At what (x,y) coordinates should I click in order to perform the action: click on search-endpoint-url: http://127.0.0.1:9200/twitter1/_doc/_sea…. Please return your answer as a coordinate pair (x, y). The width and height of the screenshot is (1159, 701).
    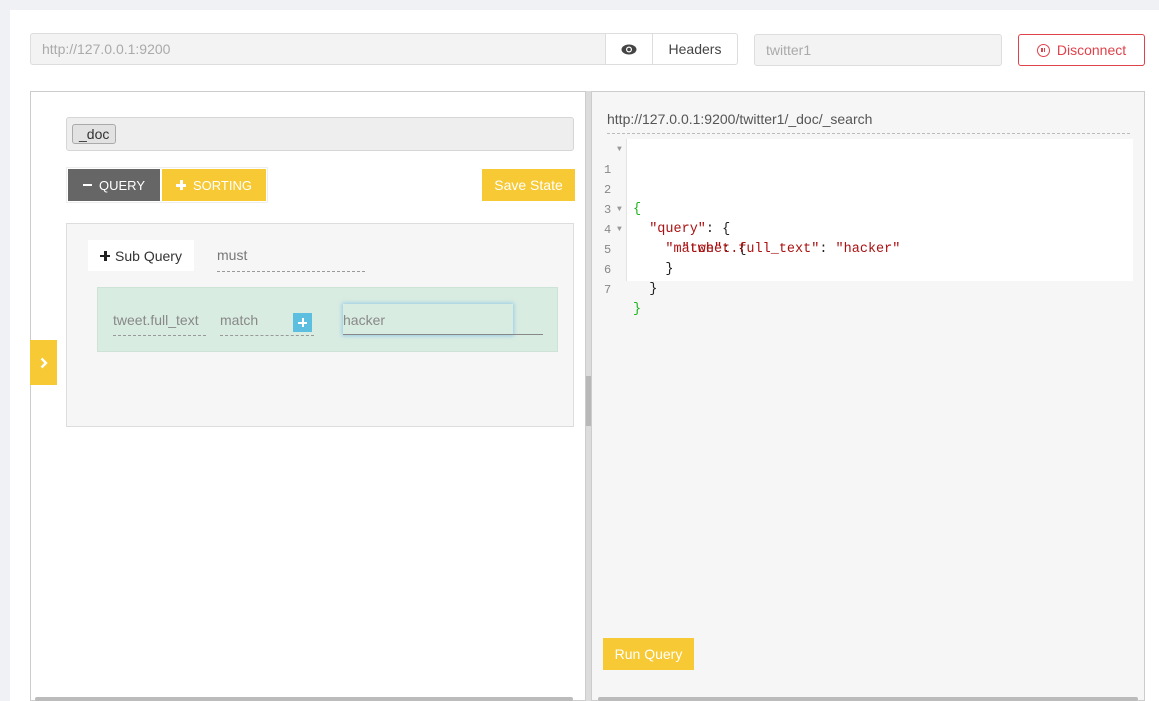
    Looking at the image, I should click on (740, 119).